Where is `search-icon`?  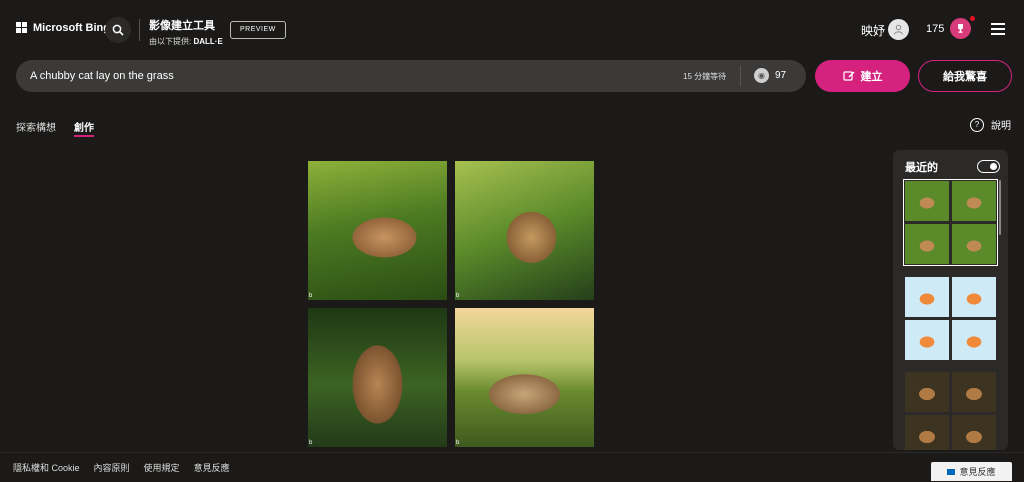
search-icon is located at coordinates (118, 30).